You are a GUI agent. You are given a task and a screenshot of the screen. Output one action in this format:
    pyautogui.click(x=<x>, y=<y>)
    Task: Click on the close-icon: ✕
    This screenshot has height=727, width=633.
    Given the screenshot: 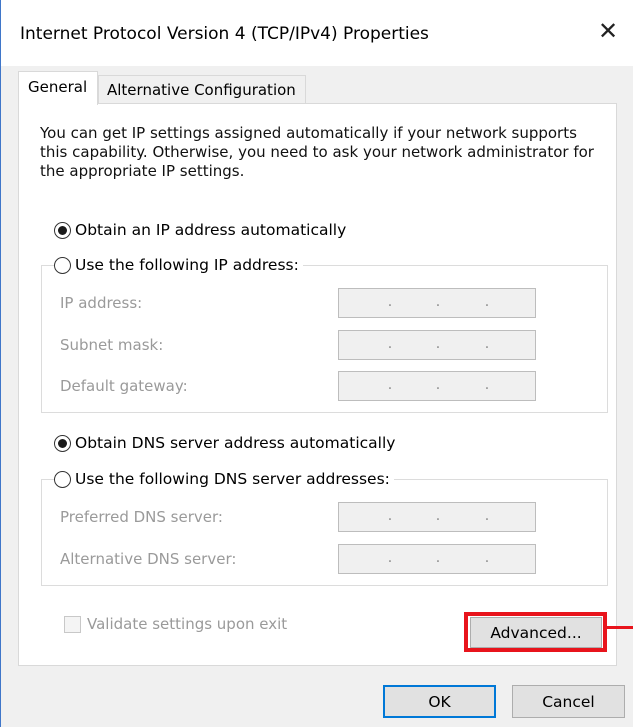 What is the action you would take?
    pyautogui.click(x=608, y=31)
    